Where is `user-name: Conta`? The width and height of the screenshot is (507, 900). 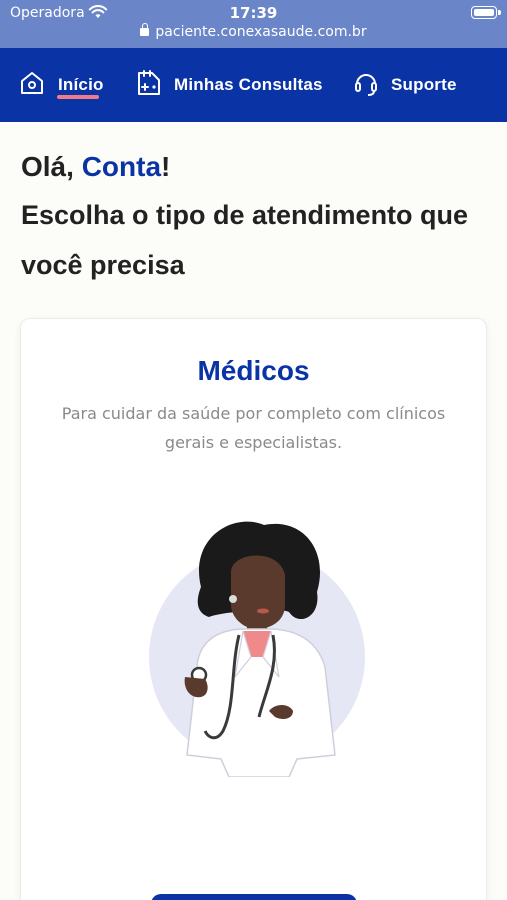 user-name: Conta is located at coordinates (121, 166).